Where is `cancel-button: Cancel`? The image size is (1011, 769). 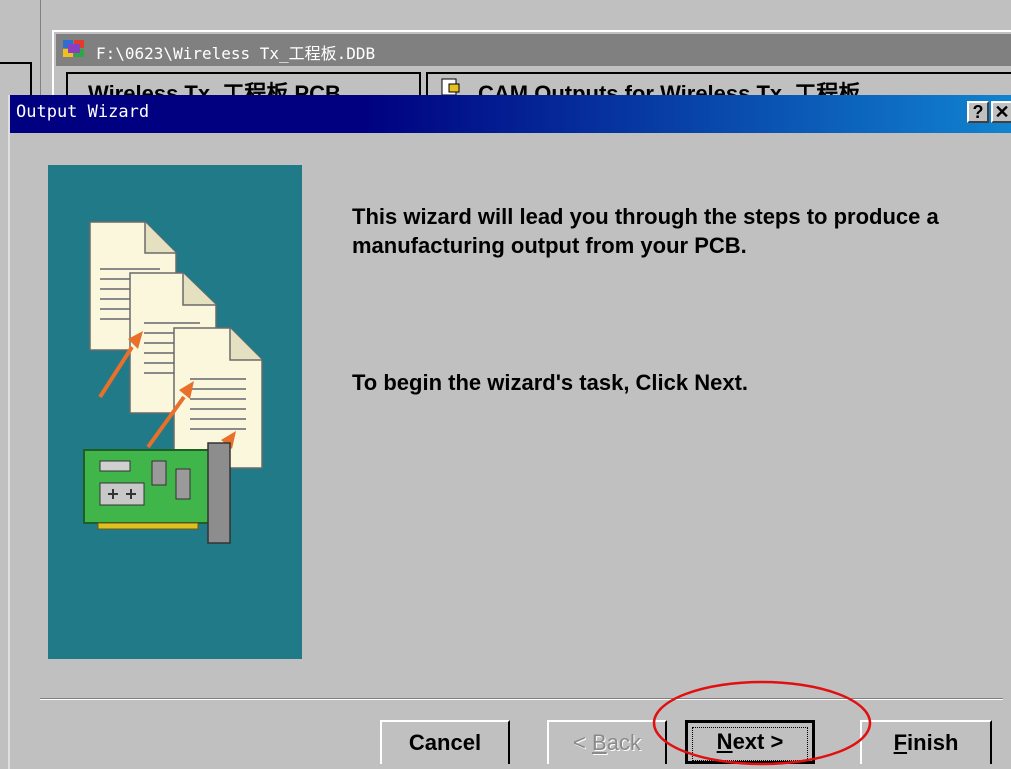 cancel-button: Cancel is located at coordinates (445, 742).